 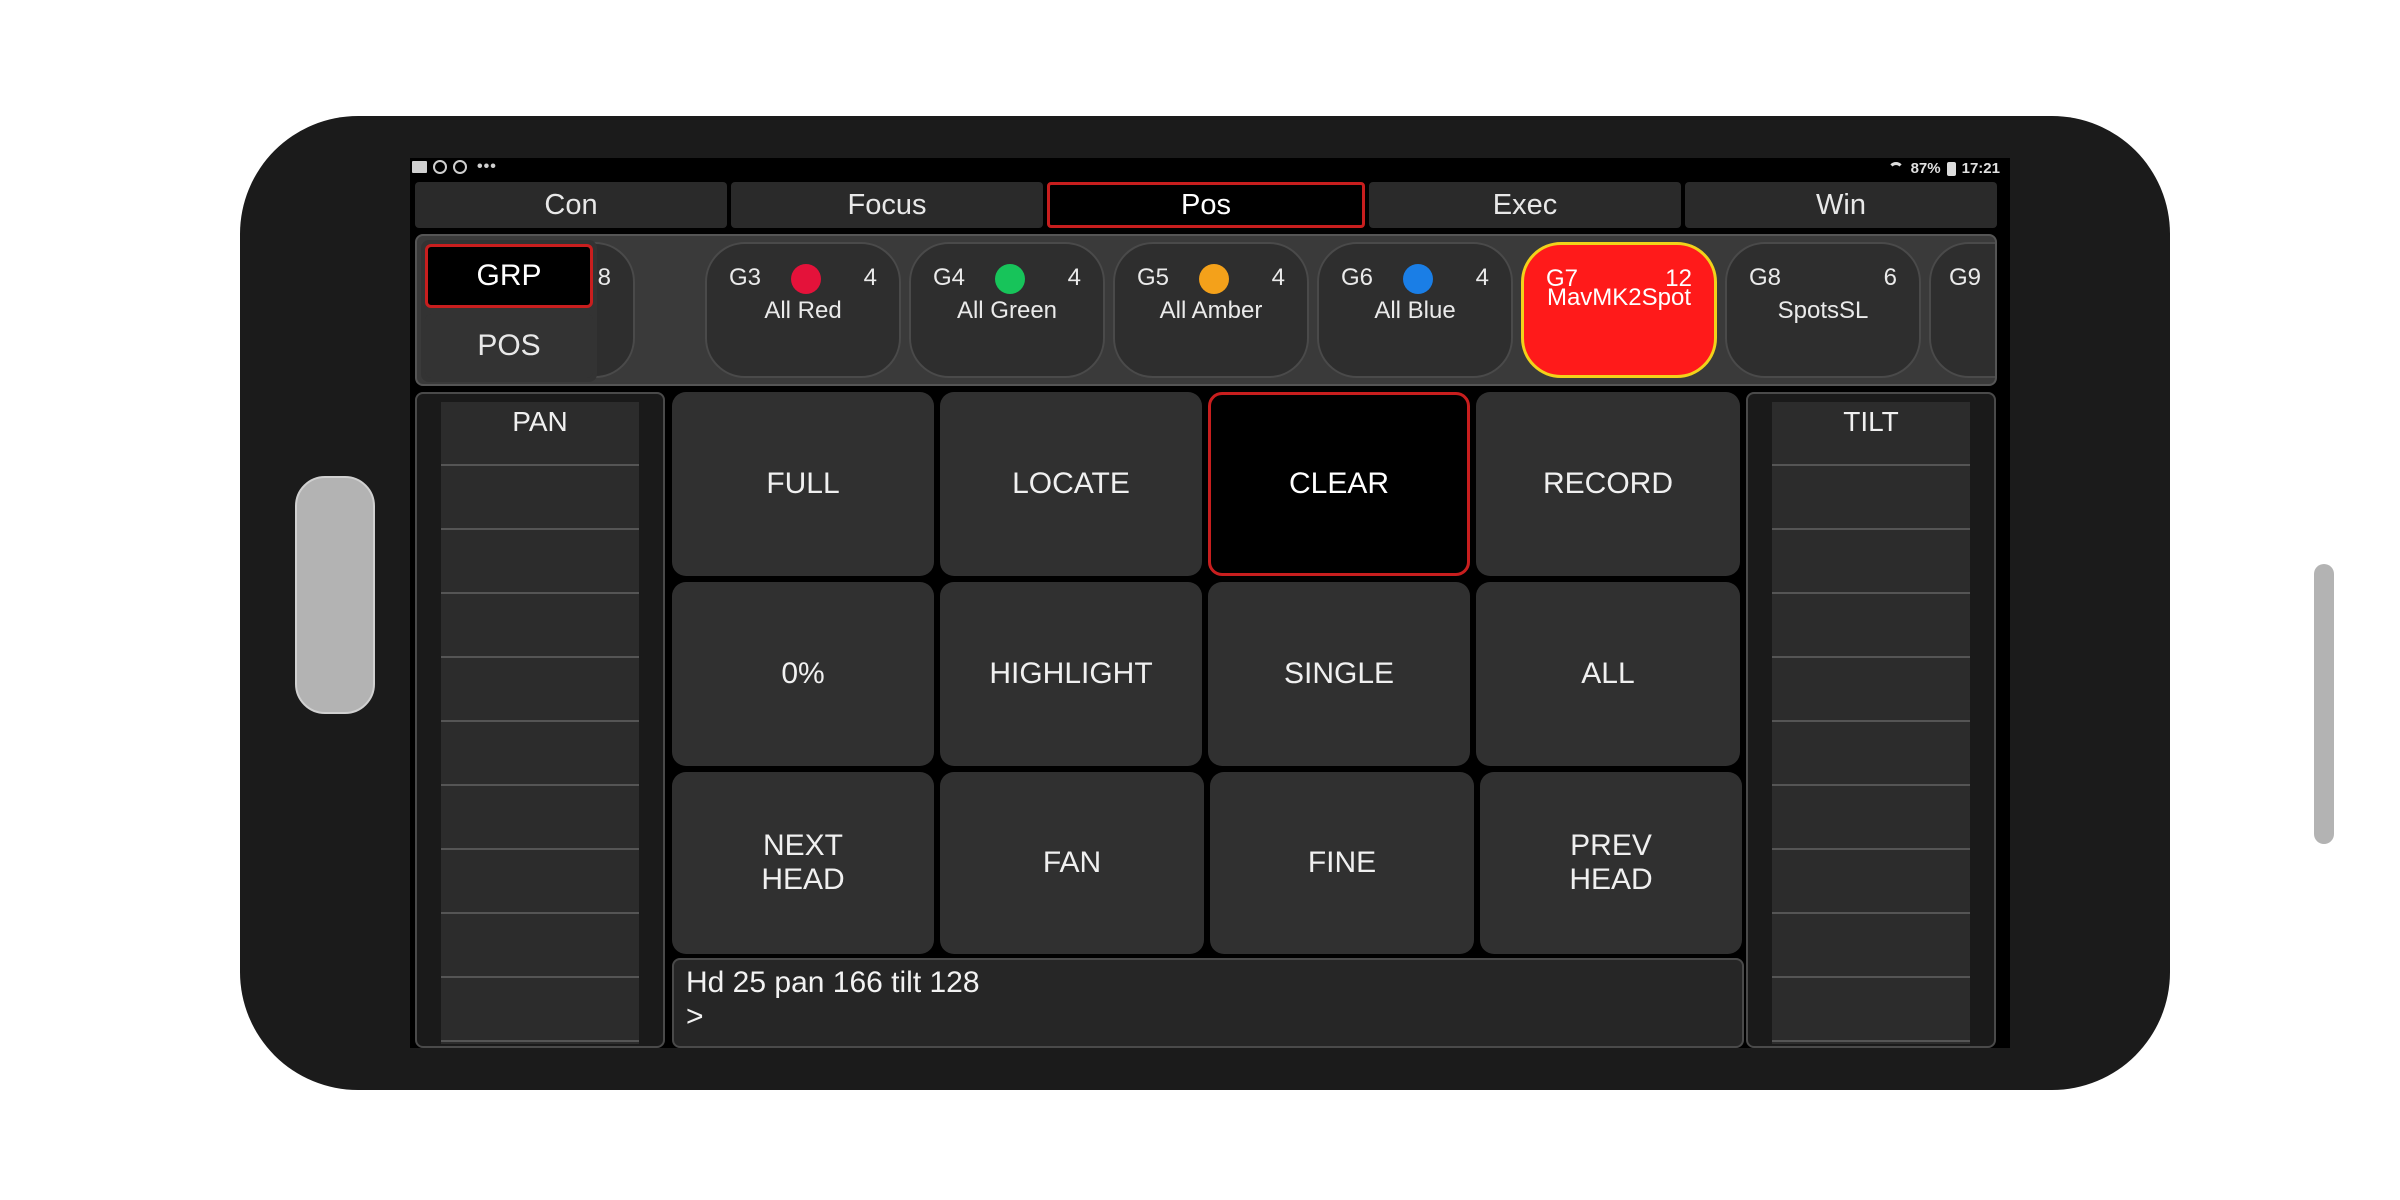 What do you see at coordinates (1965, 277) in the screenshot?
I see `group-id: G9` at bounding box center [1965, 277].